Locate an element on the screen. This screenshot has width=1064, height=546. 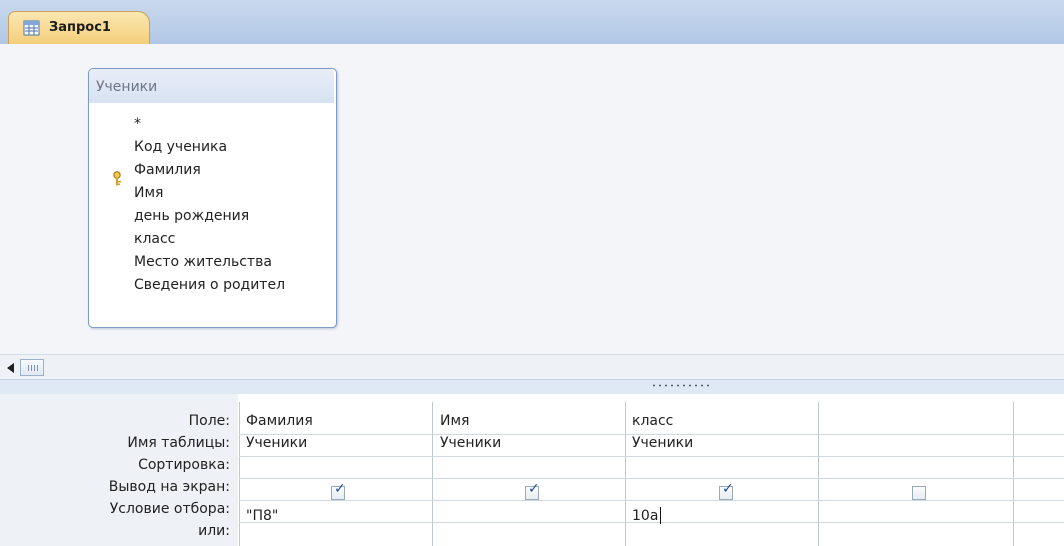
tab-title: Запрос1 is located at coordinates (80, 27).